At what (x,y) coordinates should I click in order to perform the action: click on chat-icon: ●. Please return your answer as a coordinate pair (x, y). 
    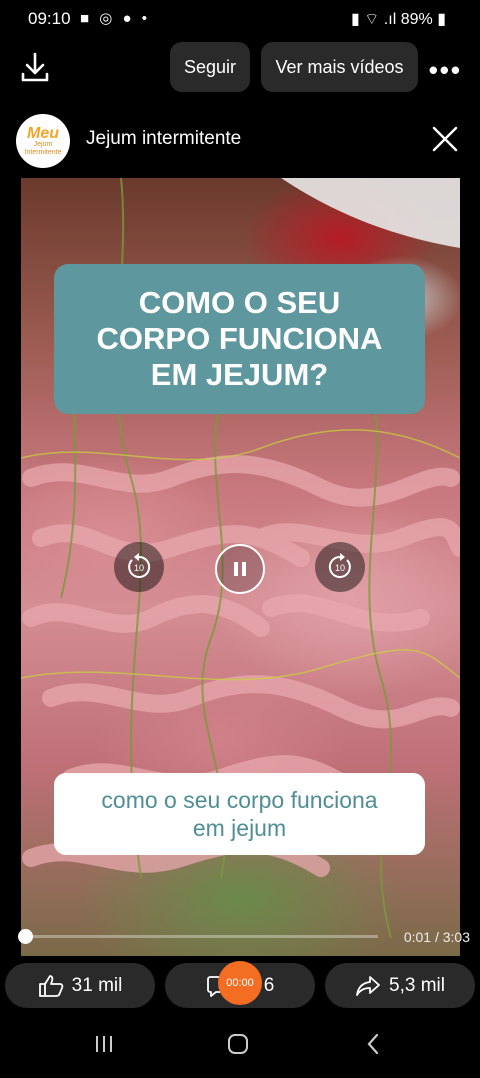
    Looking at the image, I should click on (128, 18).